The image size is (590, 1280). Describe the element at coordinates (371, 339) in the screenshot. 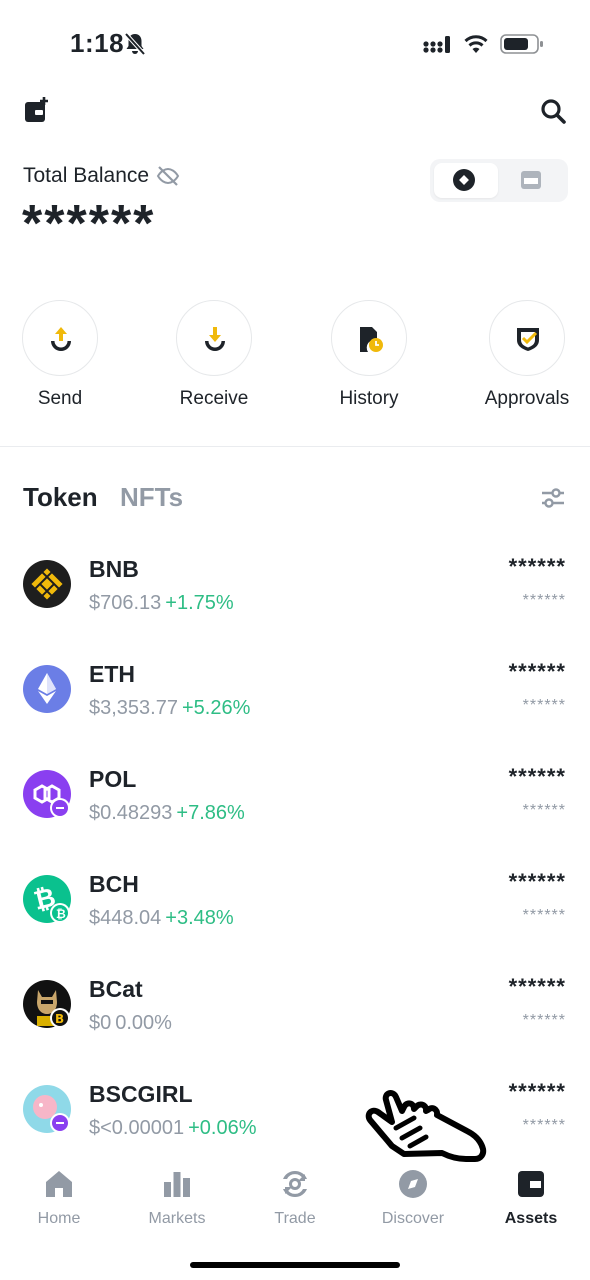

I see `history-icon` at that location.